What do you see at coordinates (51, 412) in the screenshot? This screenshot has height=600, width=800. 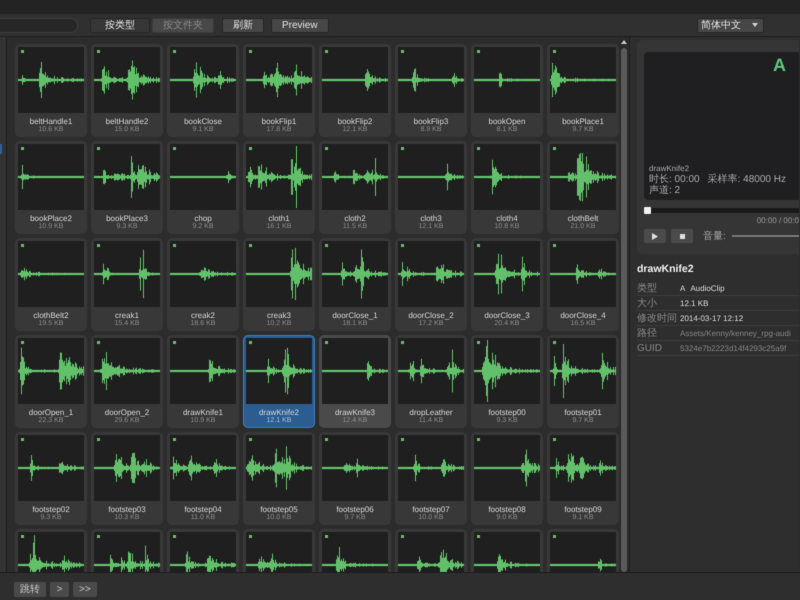 I see `clip-name: doorOpen_1` at bounding box center [51, 412].